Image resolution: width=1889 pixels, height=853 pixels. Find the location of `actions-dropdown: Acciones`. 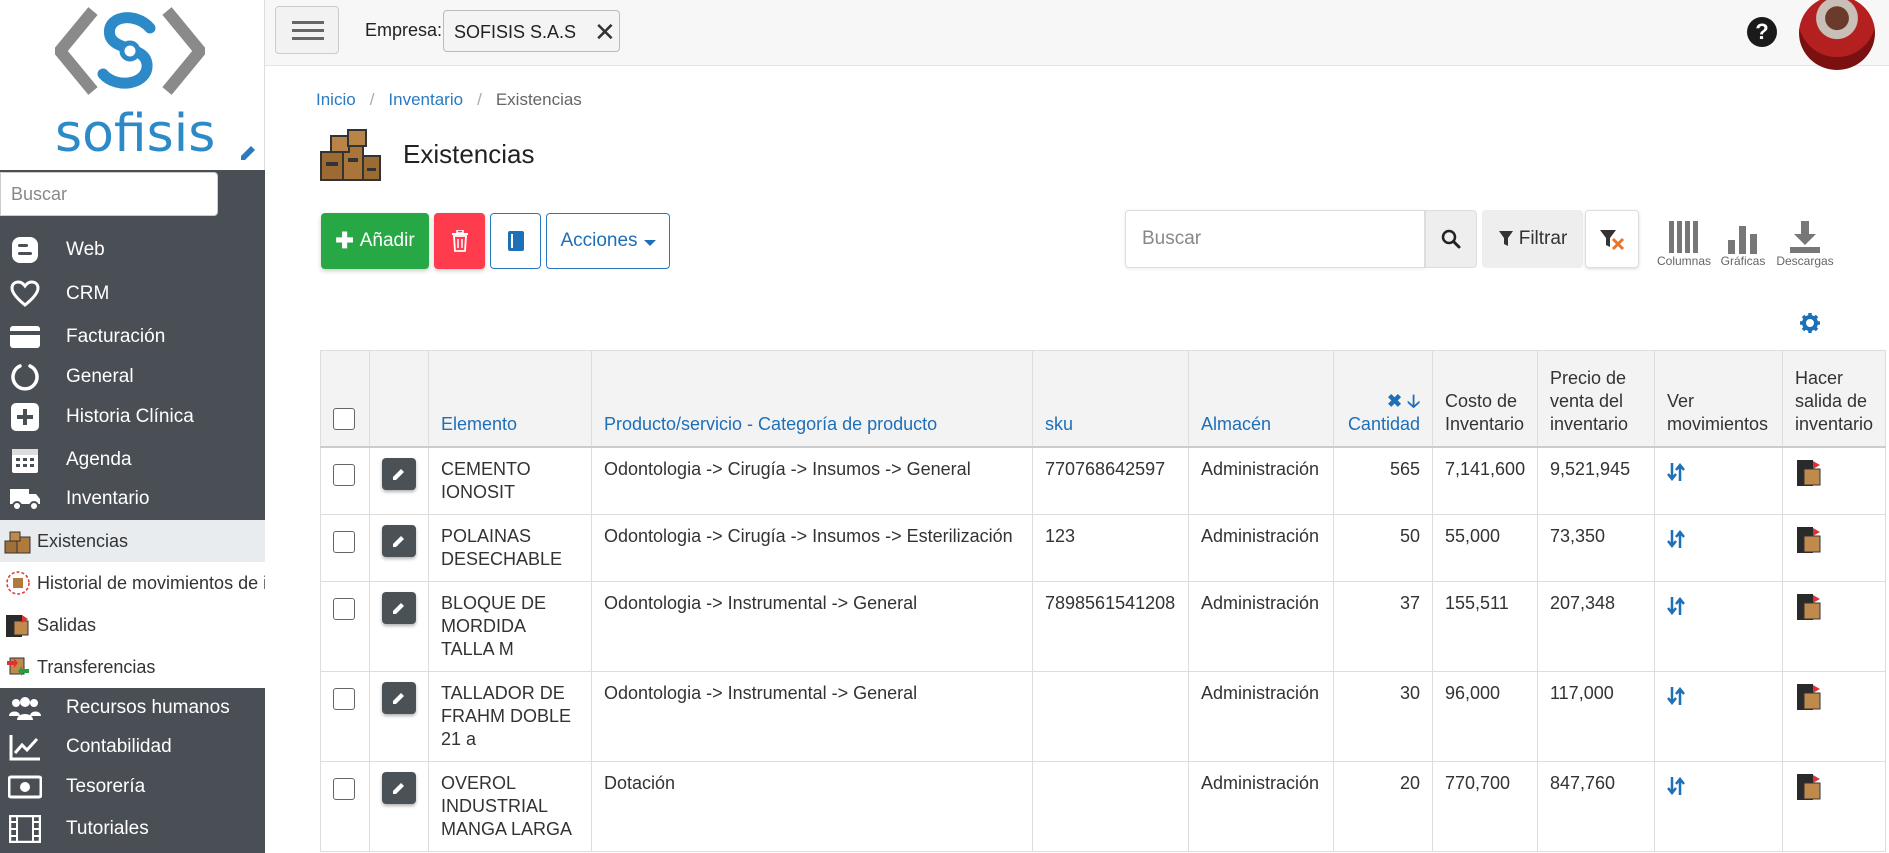

actions-dropdown: Acciones is located at coordinates (608, 241).